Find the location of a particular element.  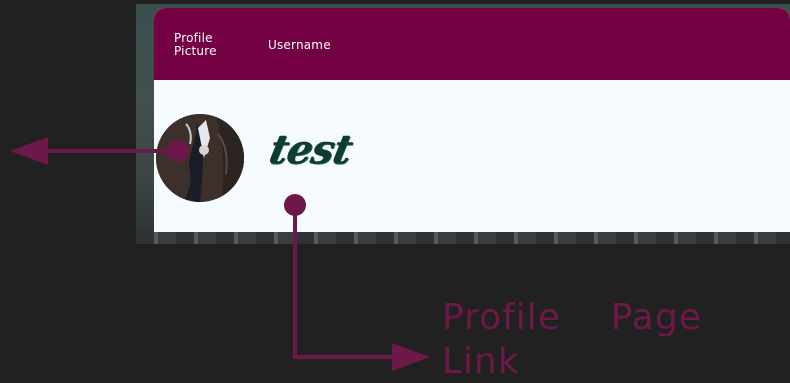

arrow-right-icon is located at coordinates (357, 282).